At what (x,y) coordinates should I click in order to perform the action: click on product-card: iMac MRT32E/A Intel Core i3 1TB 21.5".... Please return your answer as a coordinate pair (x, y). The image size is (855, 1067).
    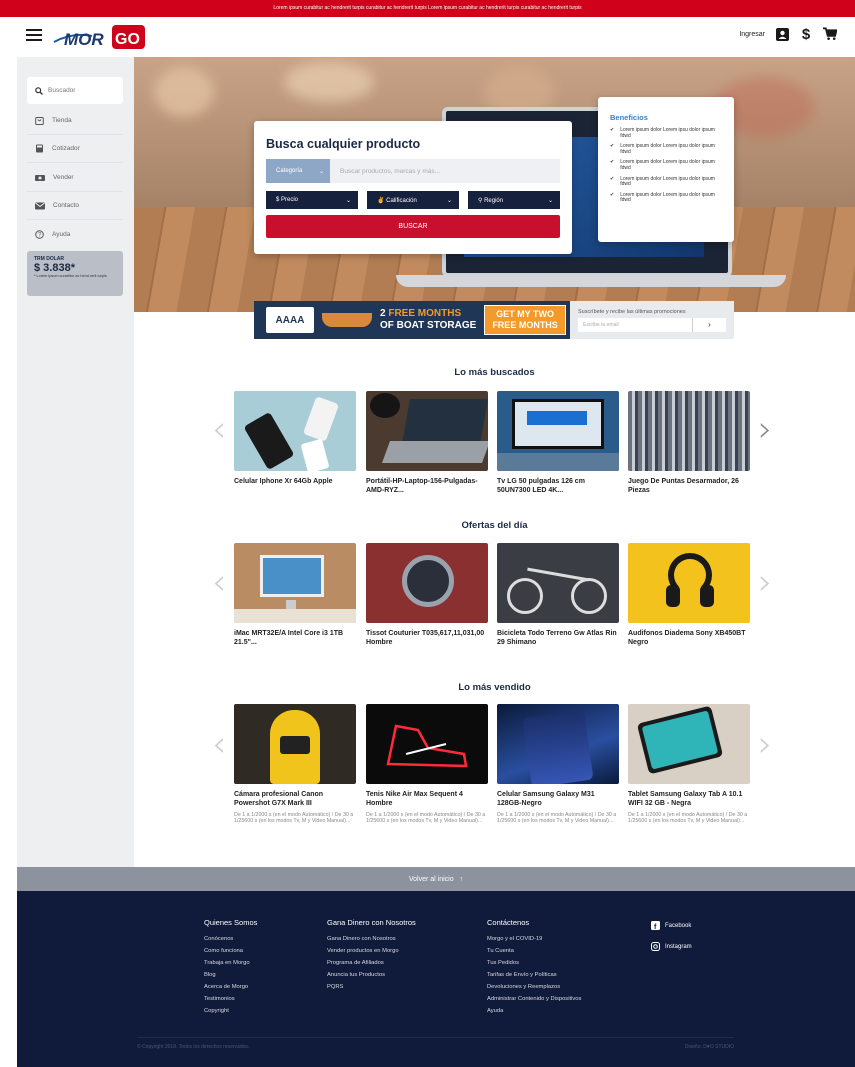
    Looking at the image, I should click on (295, 595).